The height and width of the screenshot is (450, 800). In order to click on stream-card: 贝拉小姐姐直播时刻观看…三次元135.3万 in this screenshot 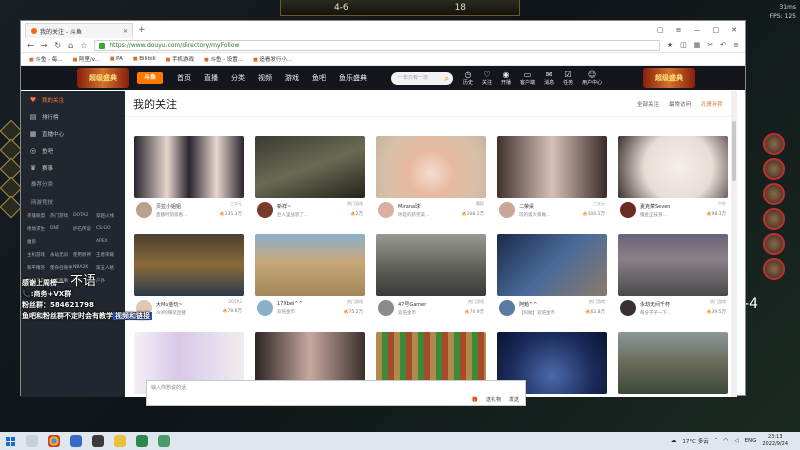, I will do `click(189, 181)`.